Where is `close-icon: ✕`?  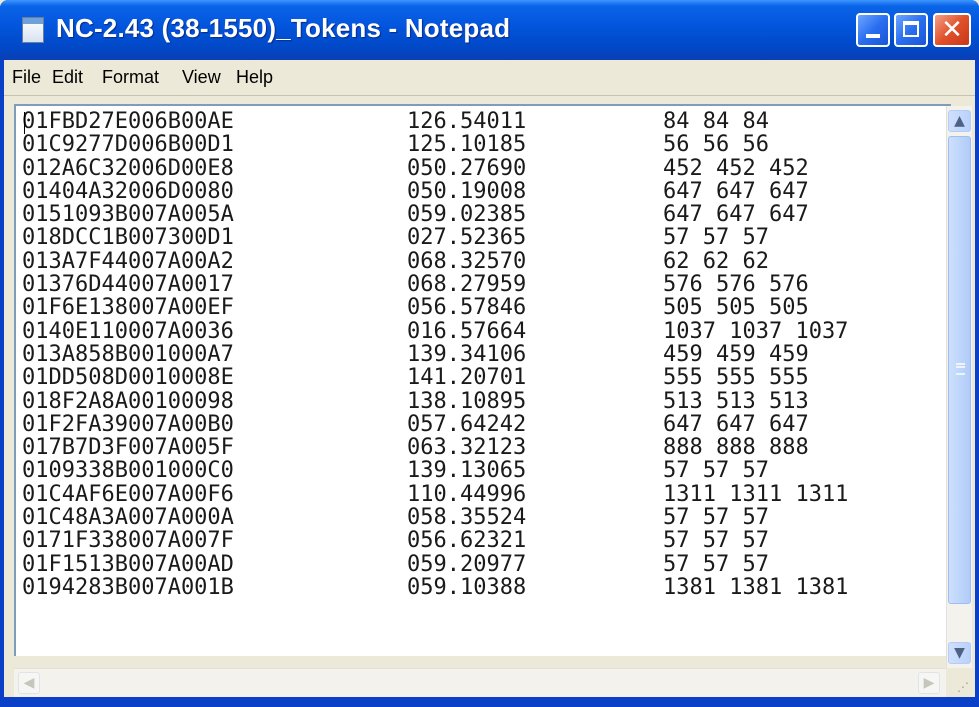 close-icon: ✕ is located at coordinates (952, 30).